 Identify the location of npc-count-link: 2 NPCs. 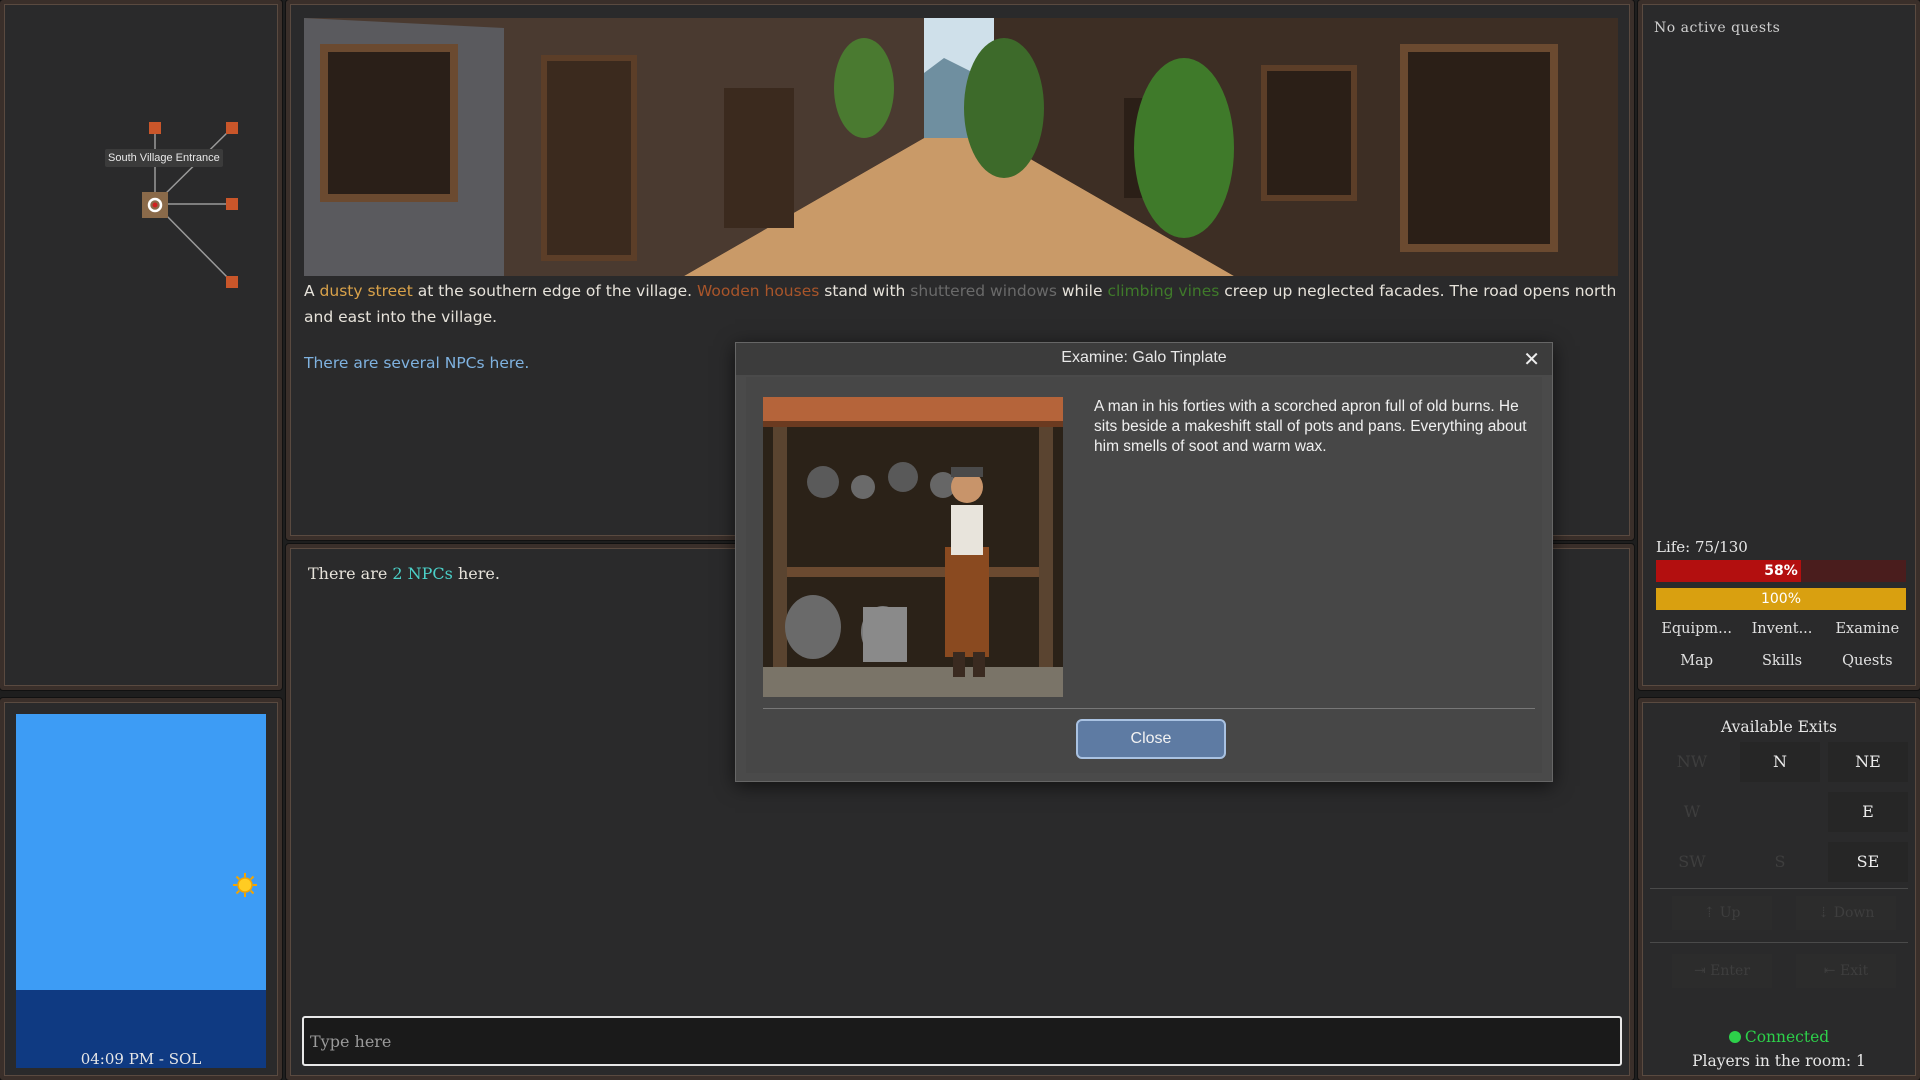
(422, 573).